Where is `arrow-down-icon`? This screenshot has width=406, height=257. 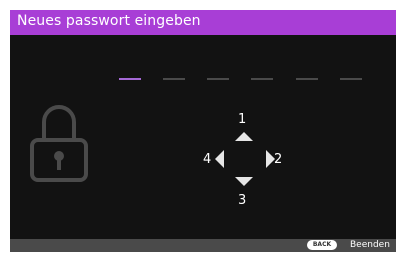
arrow-down-icon is located at coordinates (244, 183).